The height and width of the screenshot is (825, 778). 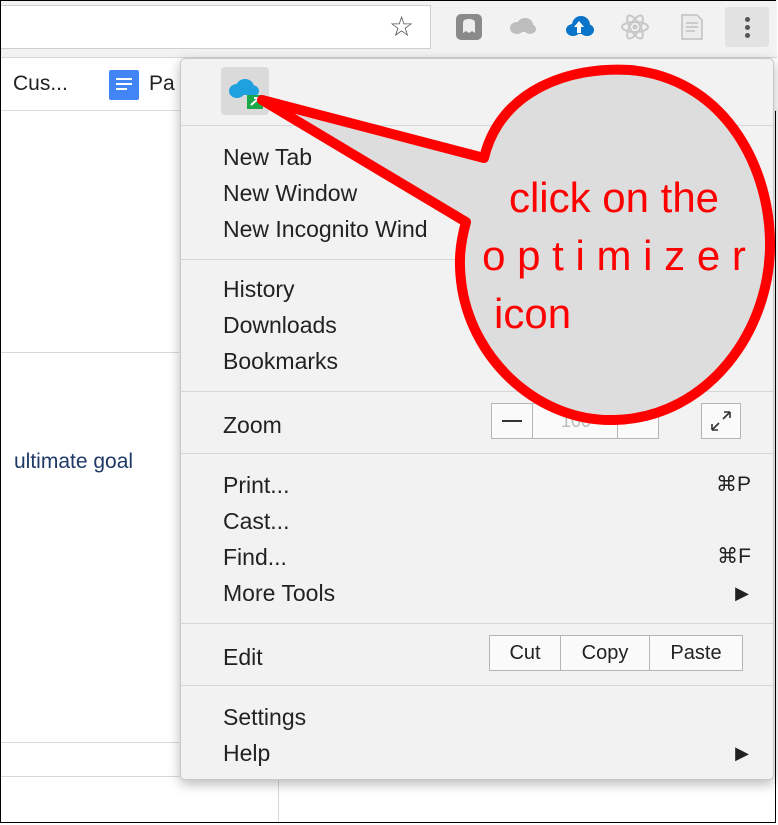 I want to click on callout-text-line3: icon, so click(x=532, y=313).